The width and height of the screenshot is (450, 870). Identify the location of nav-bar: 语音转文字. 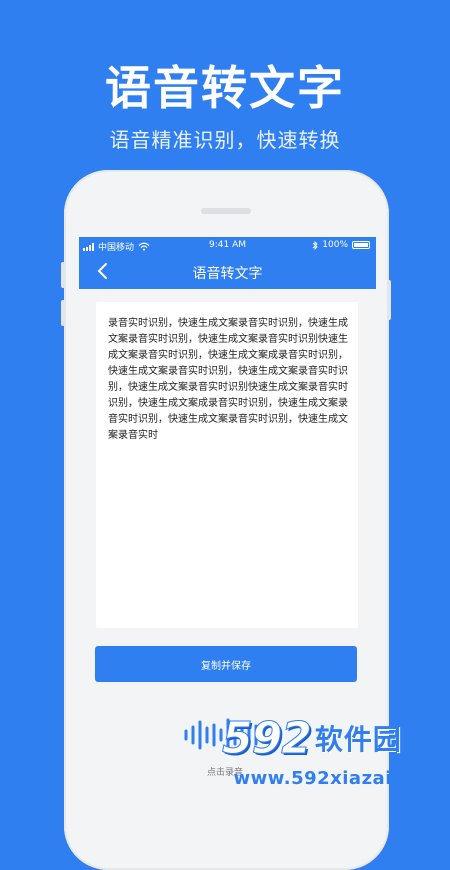
(227, 272).